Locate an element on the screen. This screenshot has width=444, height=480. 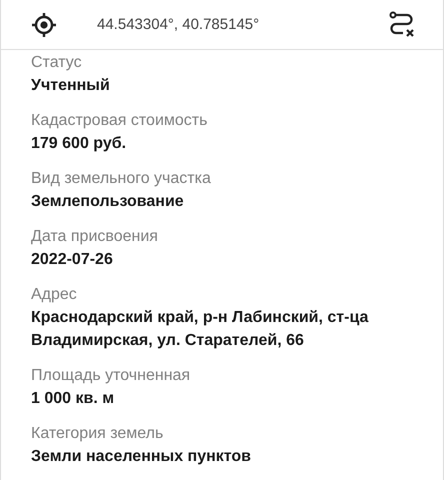
coordinates-text: 44.543304°, 40.785145° is located at coordinates (178, 24).